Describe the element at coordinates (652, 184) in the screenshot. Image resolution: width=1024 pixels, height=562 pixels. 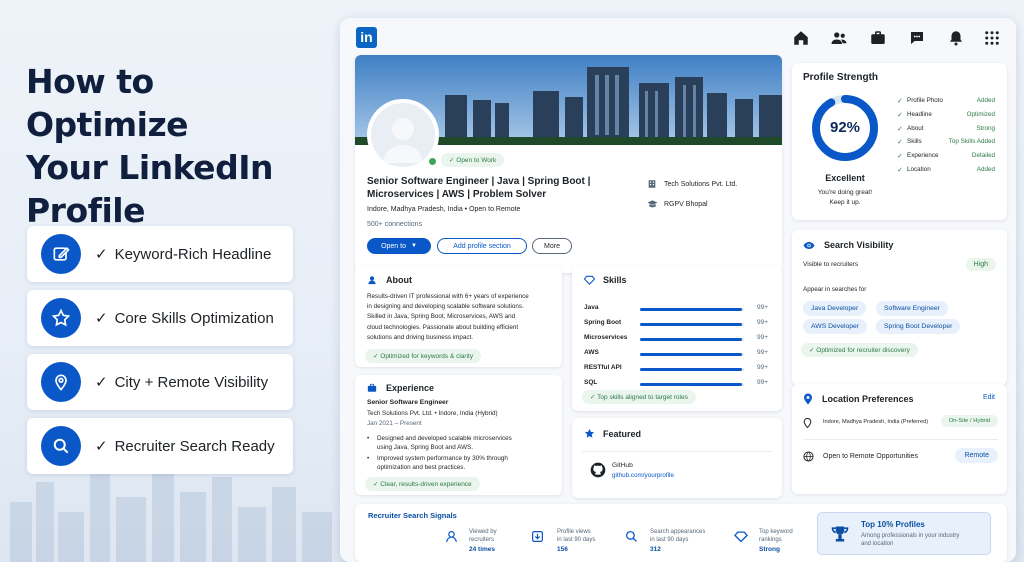
I see `building-icon` at that location.